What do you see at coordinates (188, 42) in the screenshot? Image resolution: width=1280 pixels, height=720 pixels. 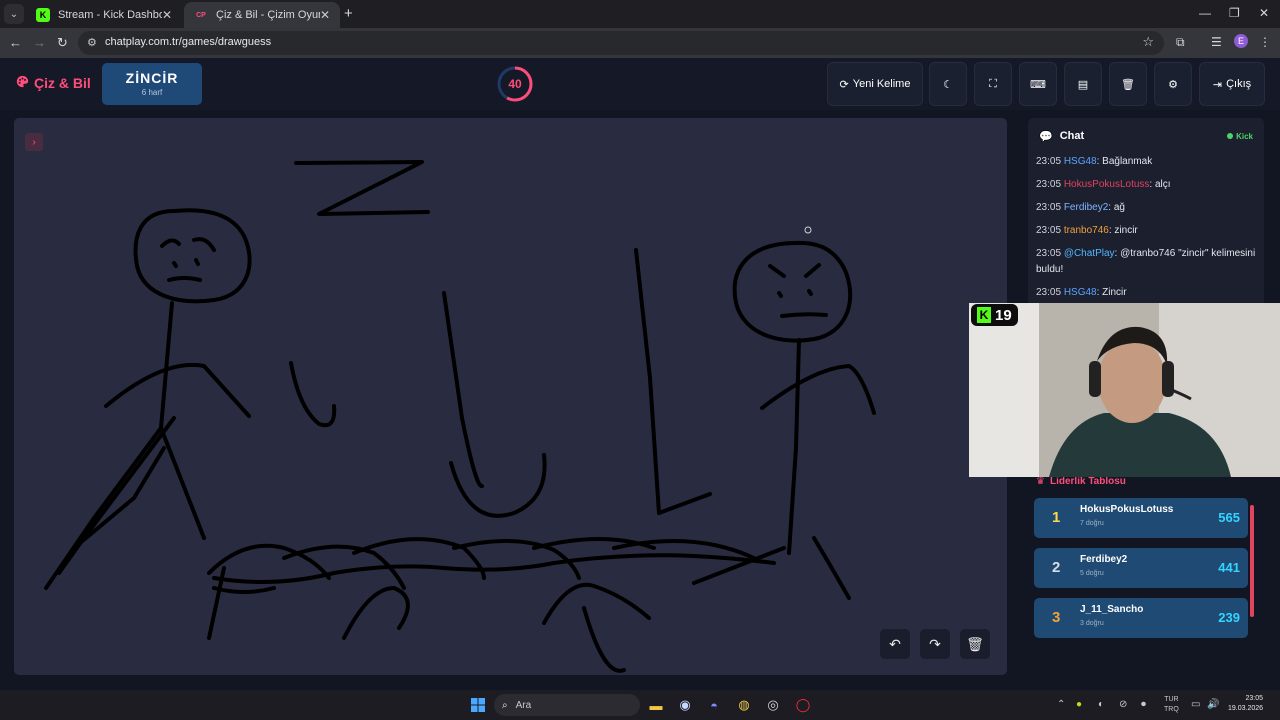 I see `url-text: chatplay.com.tr/games/drawguess` at bounding box center [188, 42].